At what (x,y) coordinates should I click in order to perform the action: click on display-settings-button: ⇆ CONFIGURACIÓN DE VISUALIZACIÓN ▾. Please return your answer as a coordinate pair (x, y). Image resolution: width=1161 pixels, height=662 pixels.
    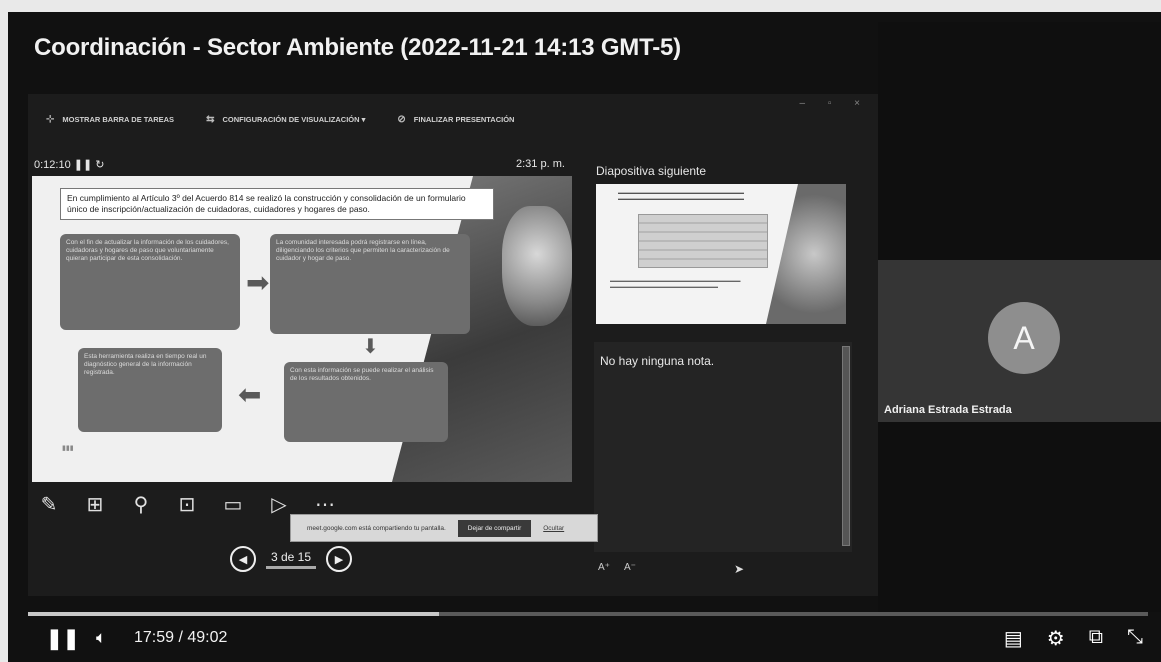
    Looking at the image, I should click on (285, 119).